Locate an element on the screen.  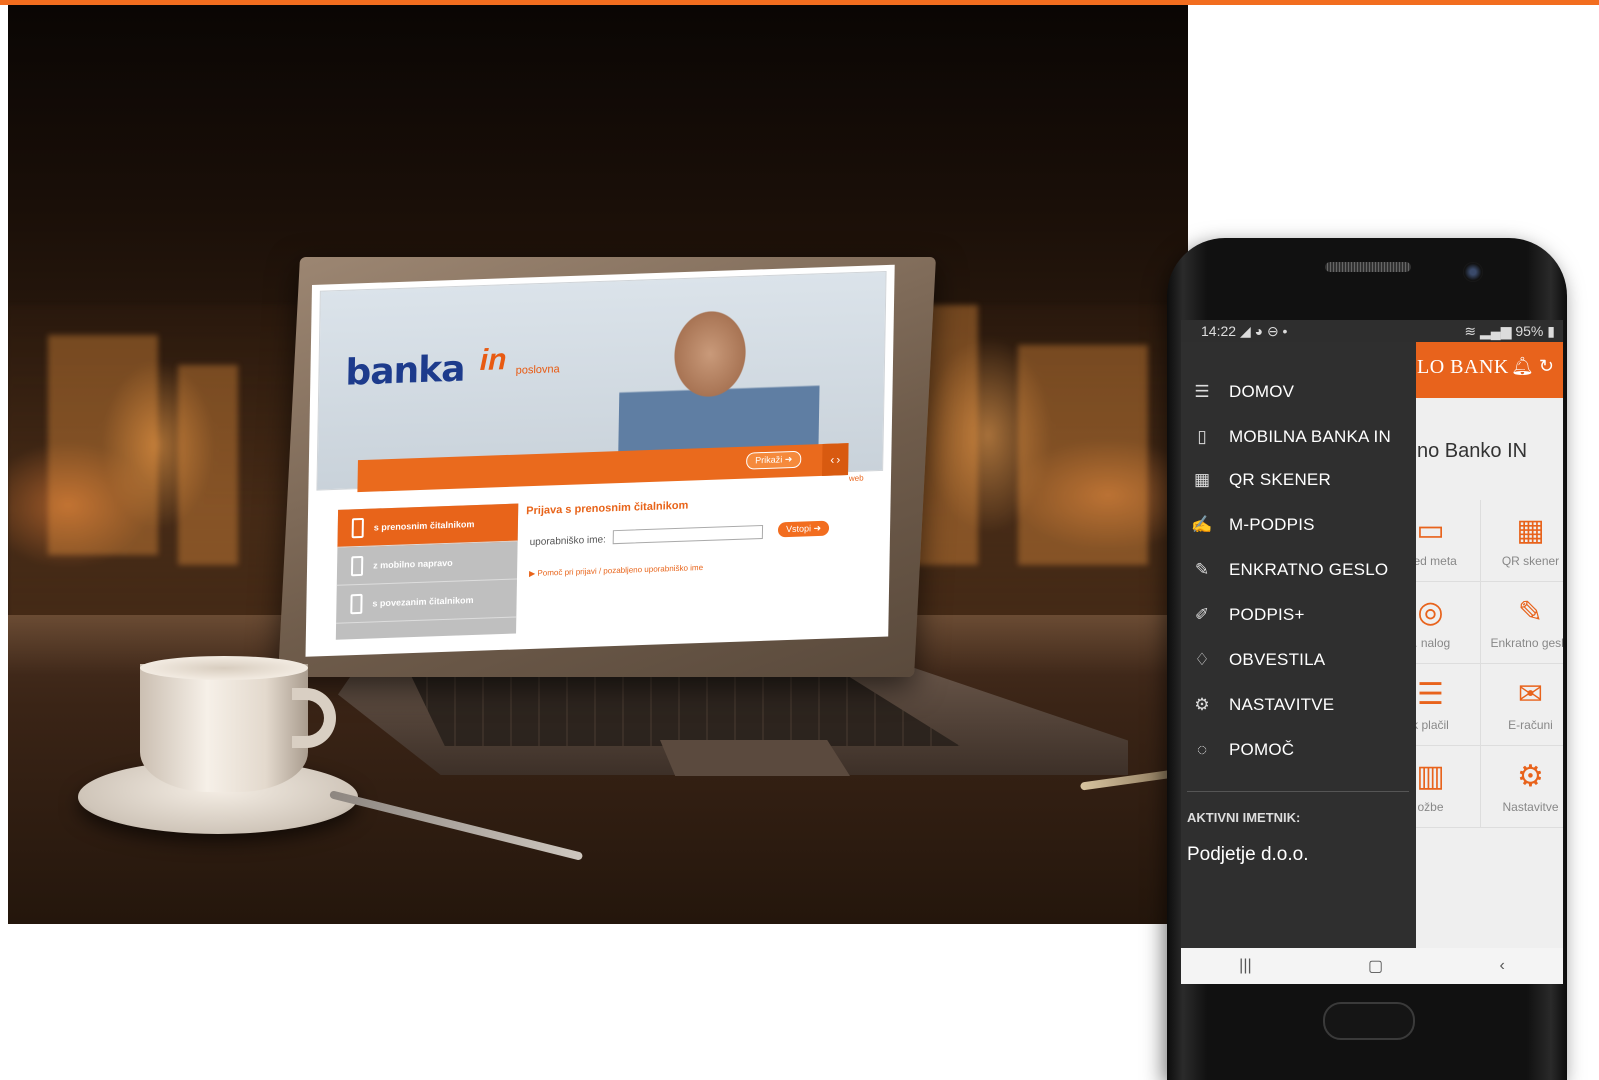
bank-logo-subtitle: poslovna is located at coordinates (537, 370).